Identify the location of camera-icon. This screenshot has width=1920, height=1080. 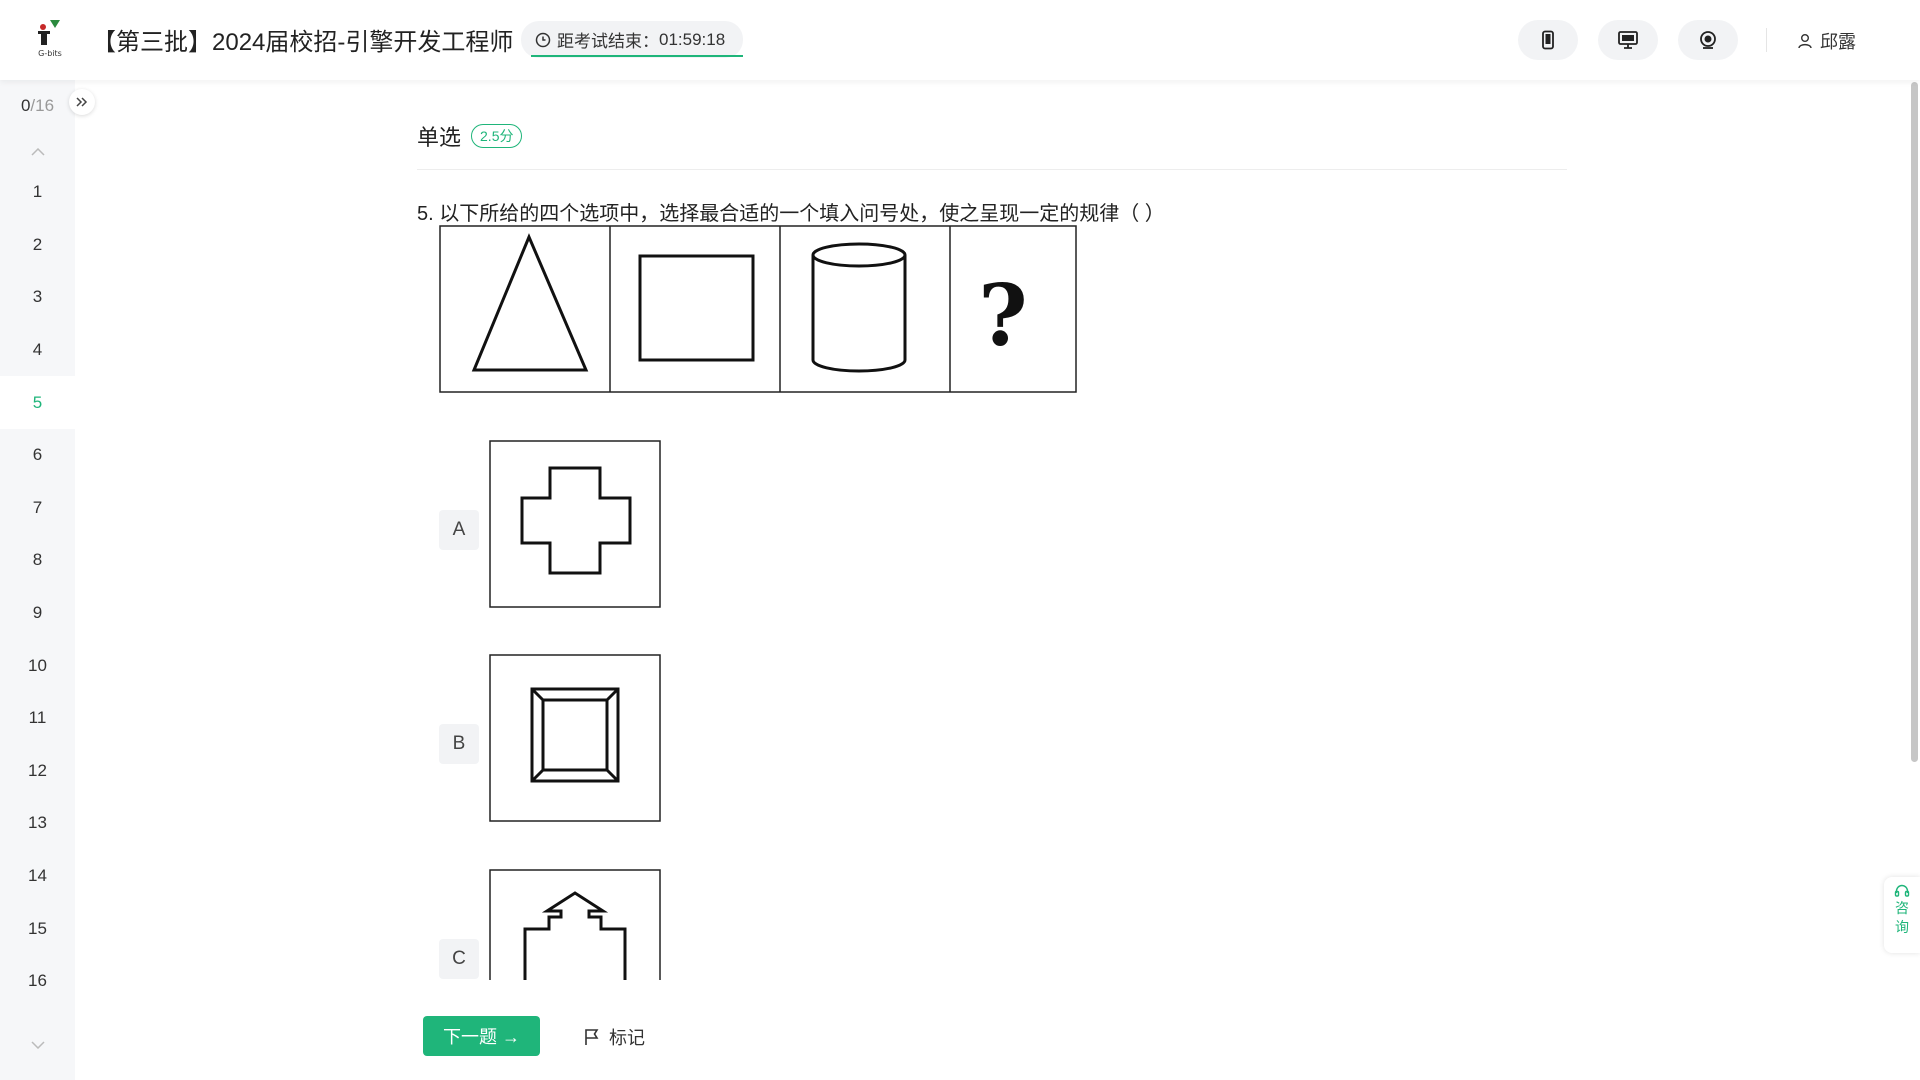
(1708, 40).